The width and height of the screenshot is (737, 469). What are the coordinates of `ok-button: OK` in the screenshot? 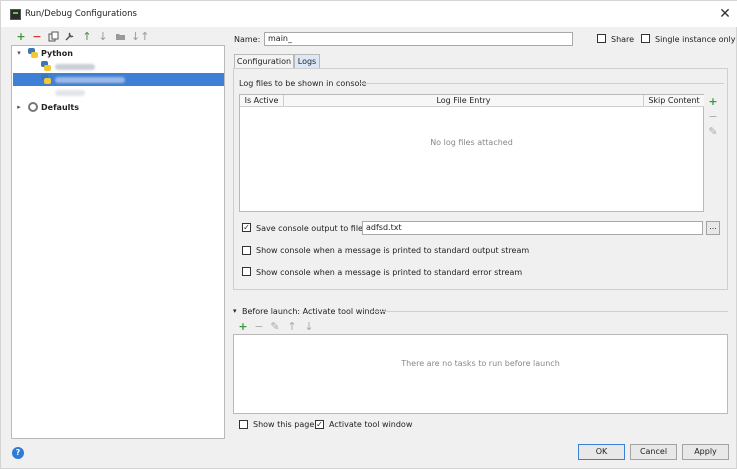 It's located at (601, 452).